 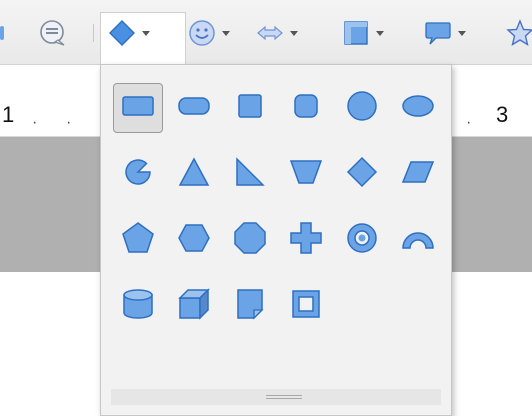 I want to click on basic-shapes-button-content, so click(x=129, y=33).